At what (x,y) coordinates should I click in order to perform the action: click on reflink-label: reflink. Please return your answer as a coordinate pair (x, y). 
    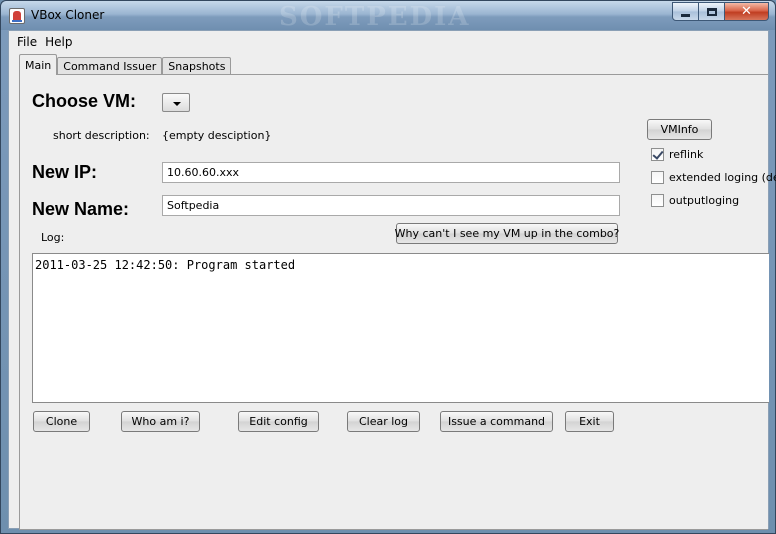
    Looking at the image, I should click on (686, 154).